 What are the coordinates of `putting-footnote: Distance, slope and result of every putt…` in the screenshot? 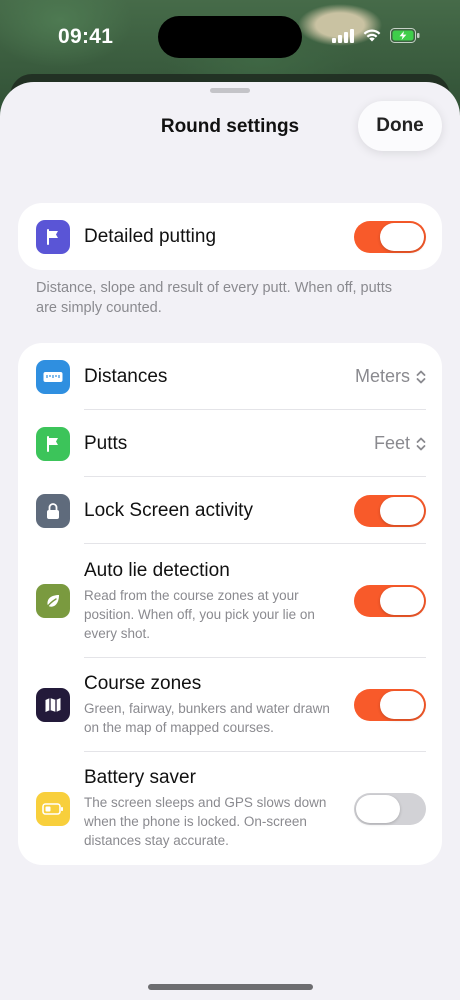 It's located at (214, 298).